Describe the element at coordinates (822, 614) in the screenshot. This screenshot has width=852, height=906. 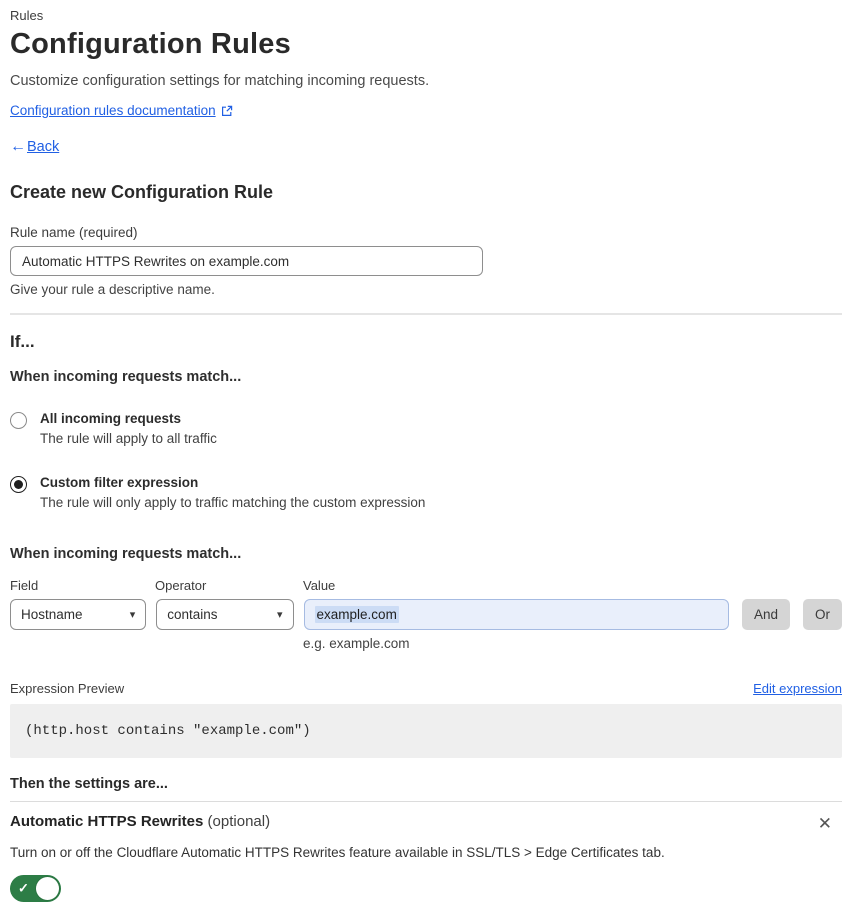
I see `or-button: Or` at that location.